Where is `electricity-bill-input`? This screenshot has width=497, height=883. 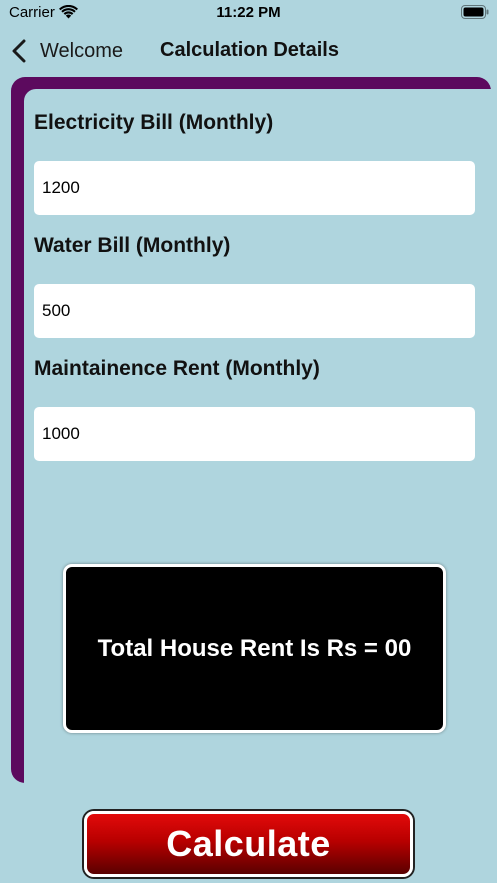
electricity-bill-input is located at coordinates (254, 188).